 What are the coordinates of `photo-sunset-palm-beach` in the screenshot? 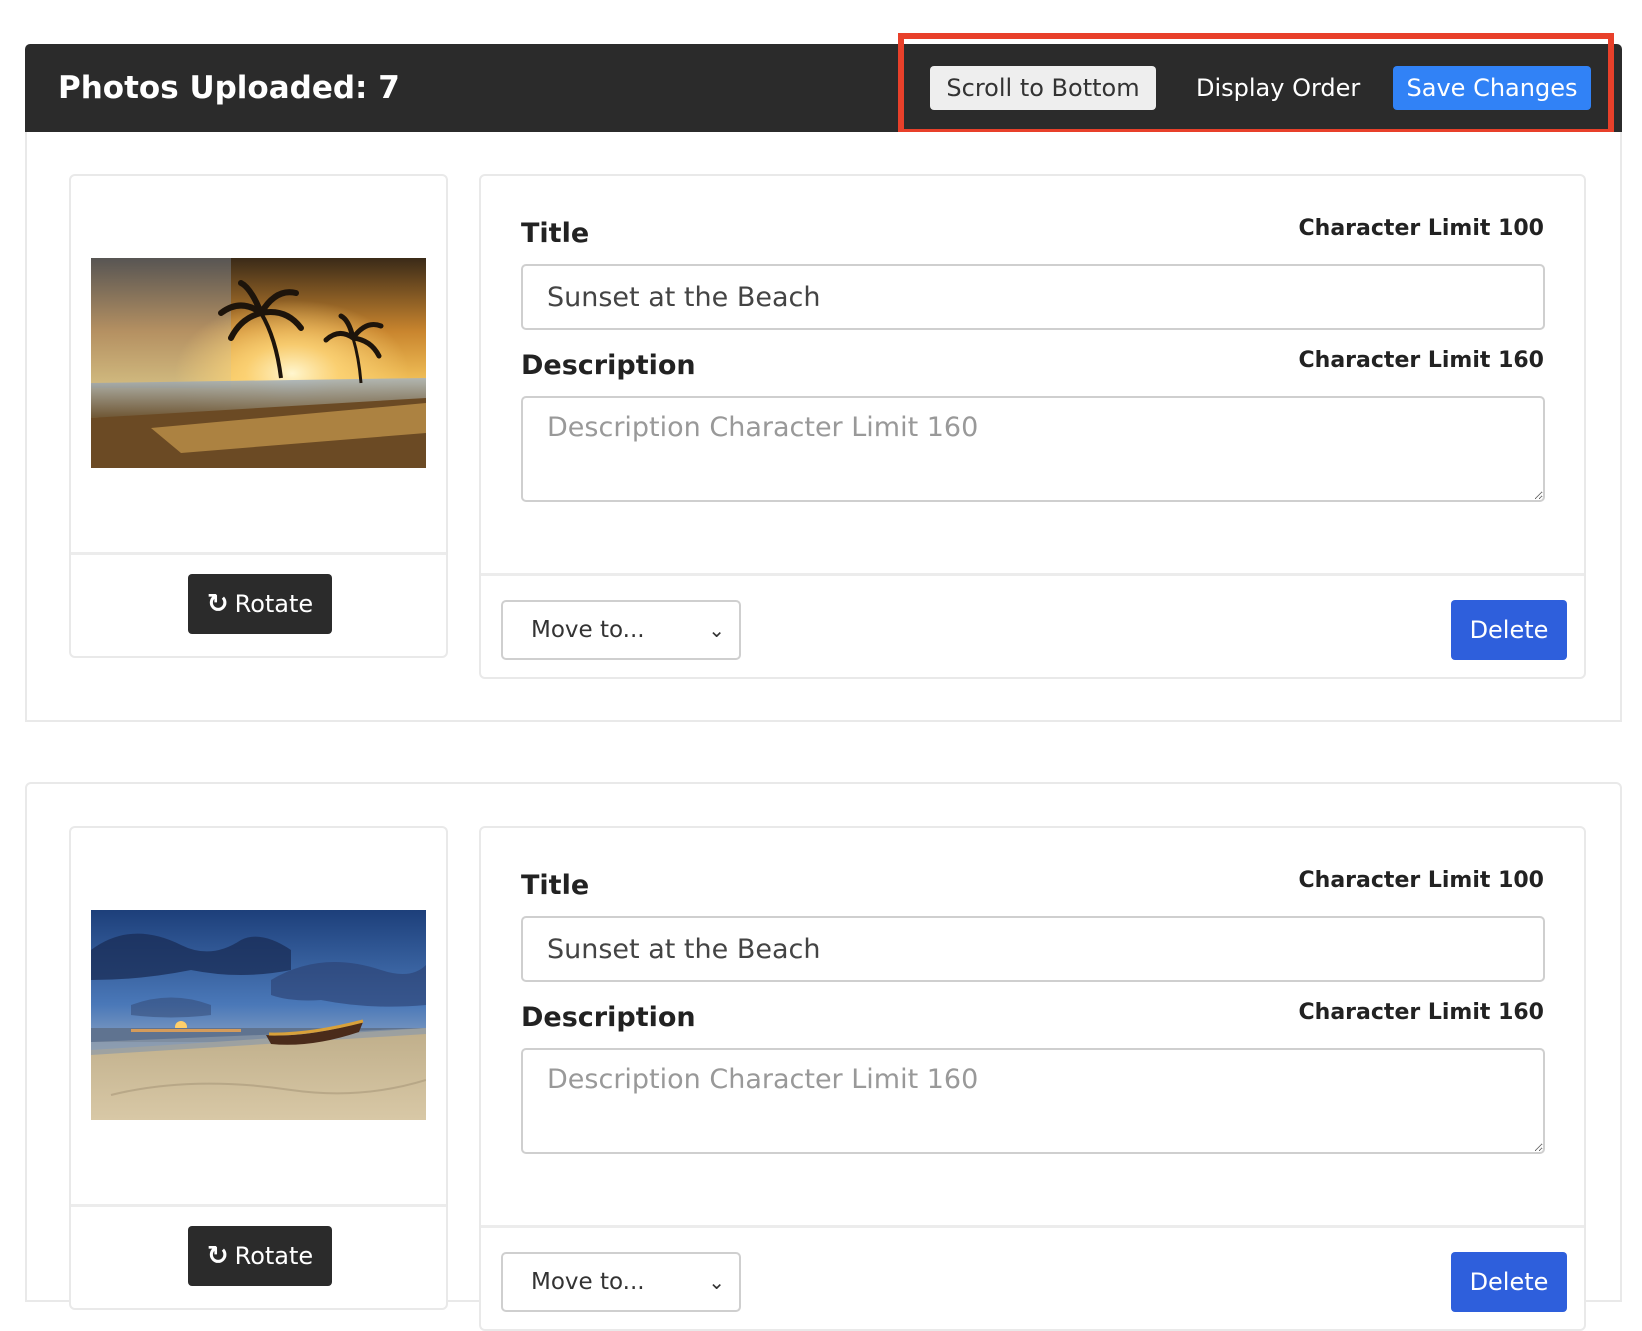 It's located at (258, 363).